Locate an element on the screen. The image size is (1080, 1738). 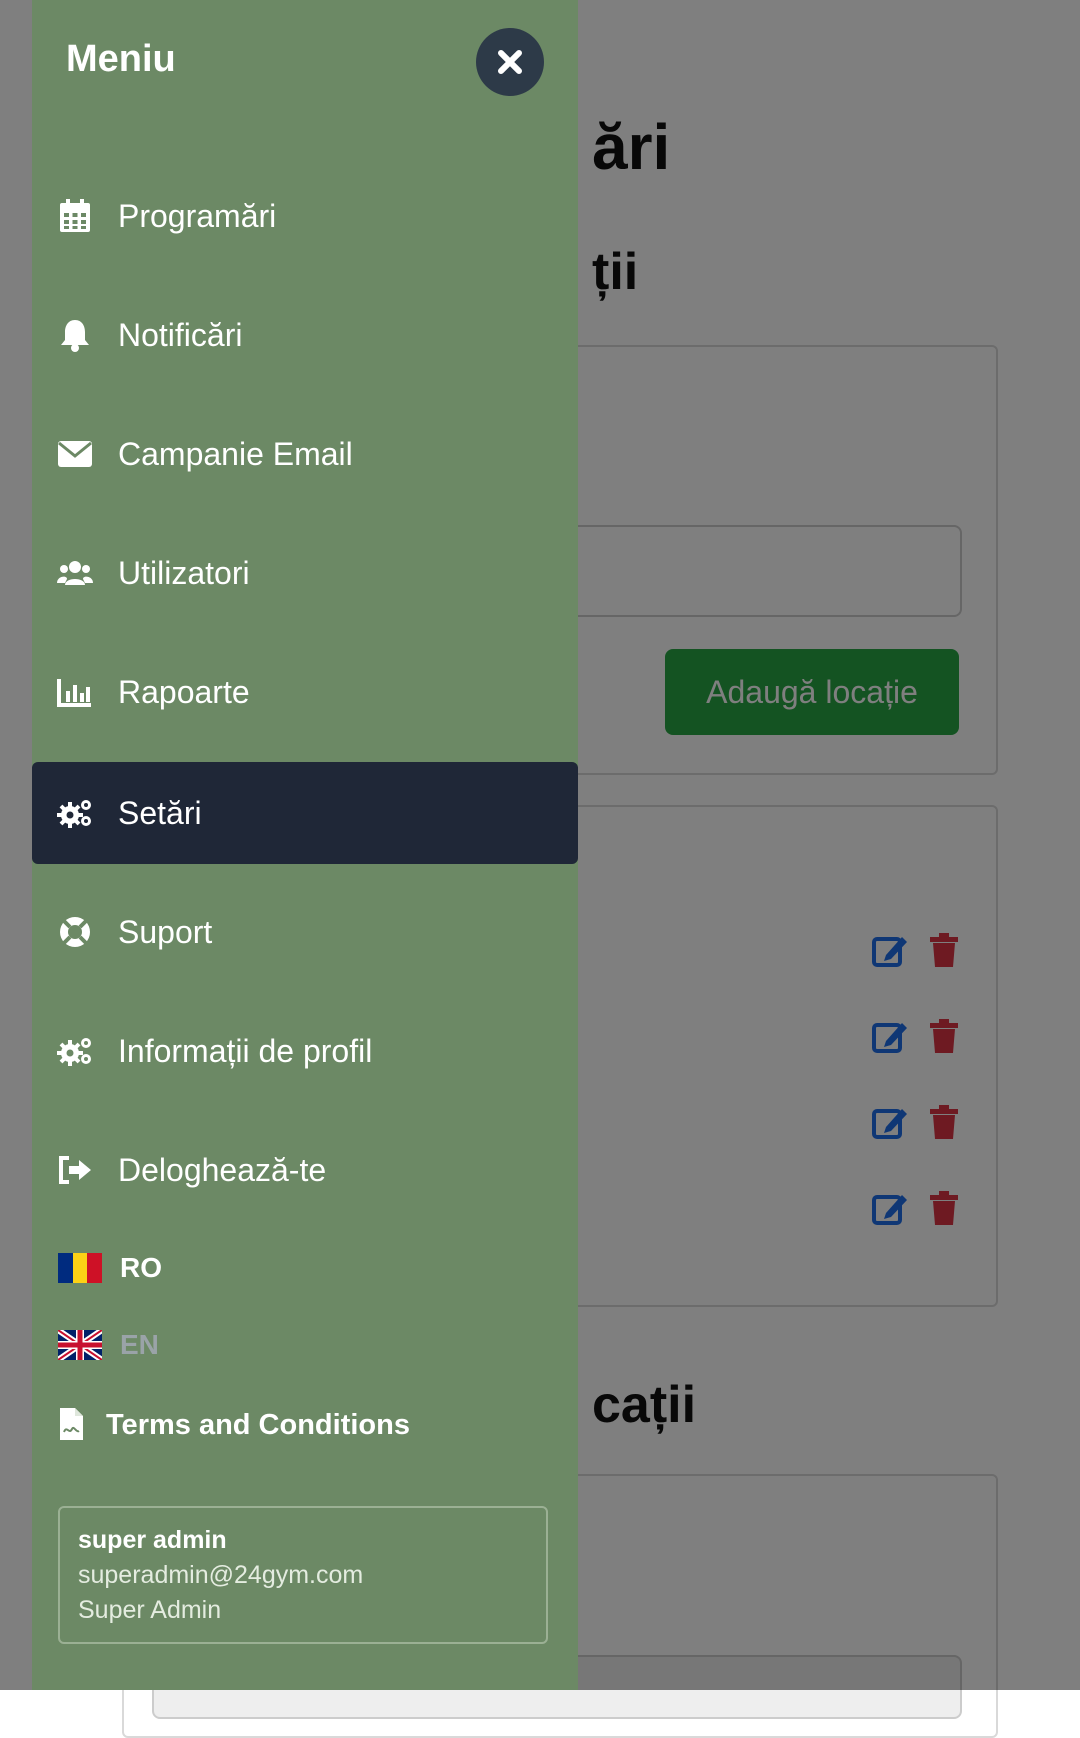
sidebar-item-label: Deloghează-te is located at coordinates (222, 1169).